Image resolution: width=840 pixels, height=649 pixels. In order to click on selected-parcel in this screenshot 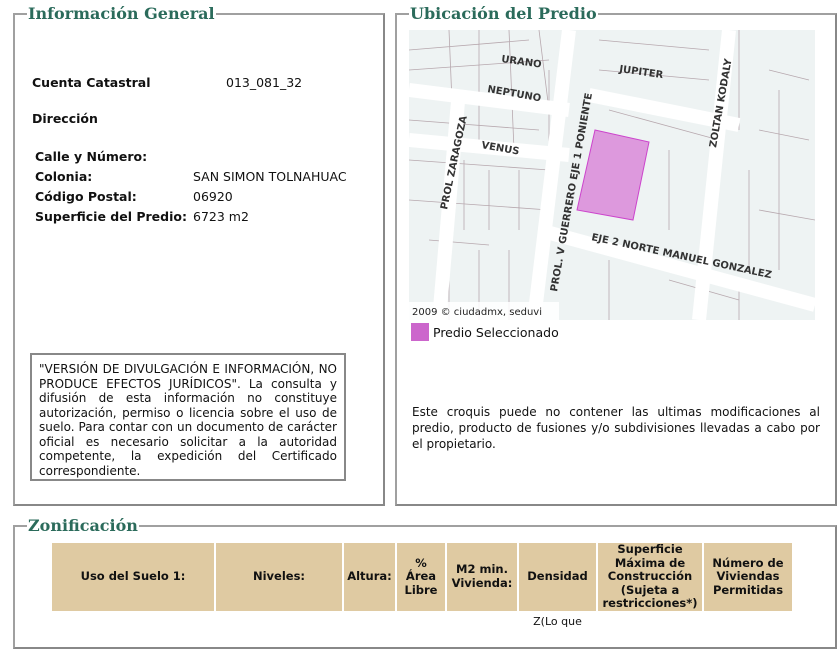, I will do `click(613, 175)`.